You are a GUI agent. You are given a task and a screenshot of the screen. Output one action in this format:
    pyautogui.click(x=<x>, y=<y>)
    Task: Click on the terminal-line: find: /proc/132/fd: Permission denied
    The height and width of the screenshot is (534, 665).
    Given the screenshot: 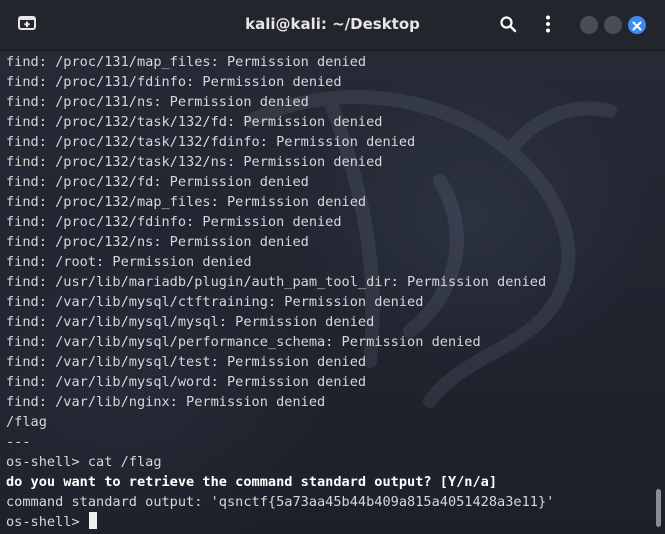 What is the action you would take?
    pyautogui.click(x=157, y=182)
    